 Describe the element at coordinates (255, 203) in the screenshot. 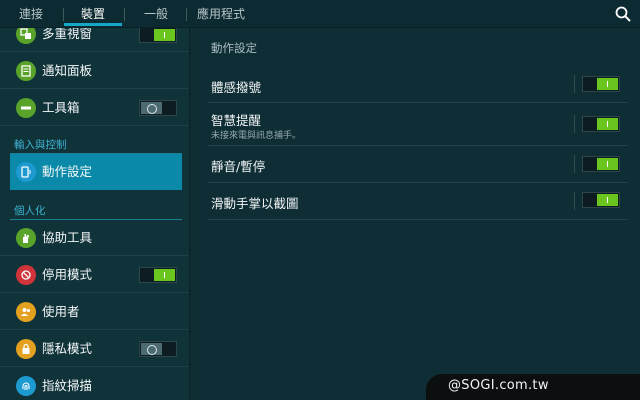

I see `row-title: 滑動手掌以截圖` at that location.